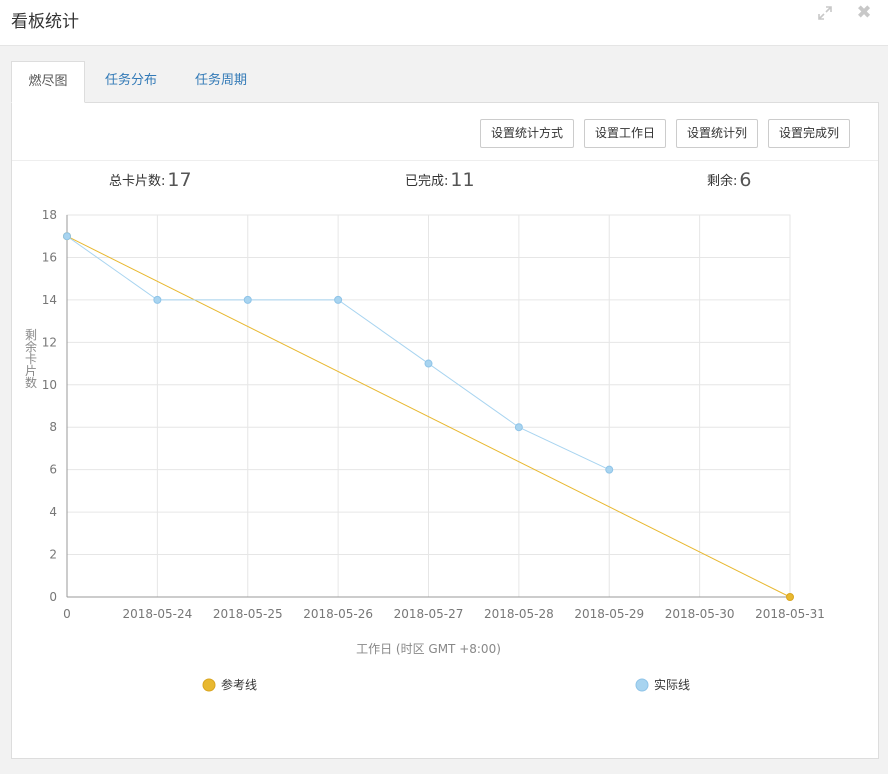 The image size is (888, 774). I want to click on x-tick-label: 2018-05-25, so click(248, 614).